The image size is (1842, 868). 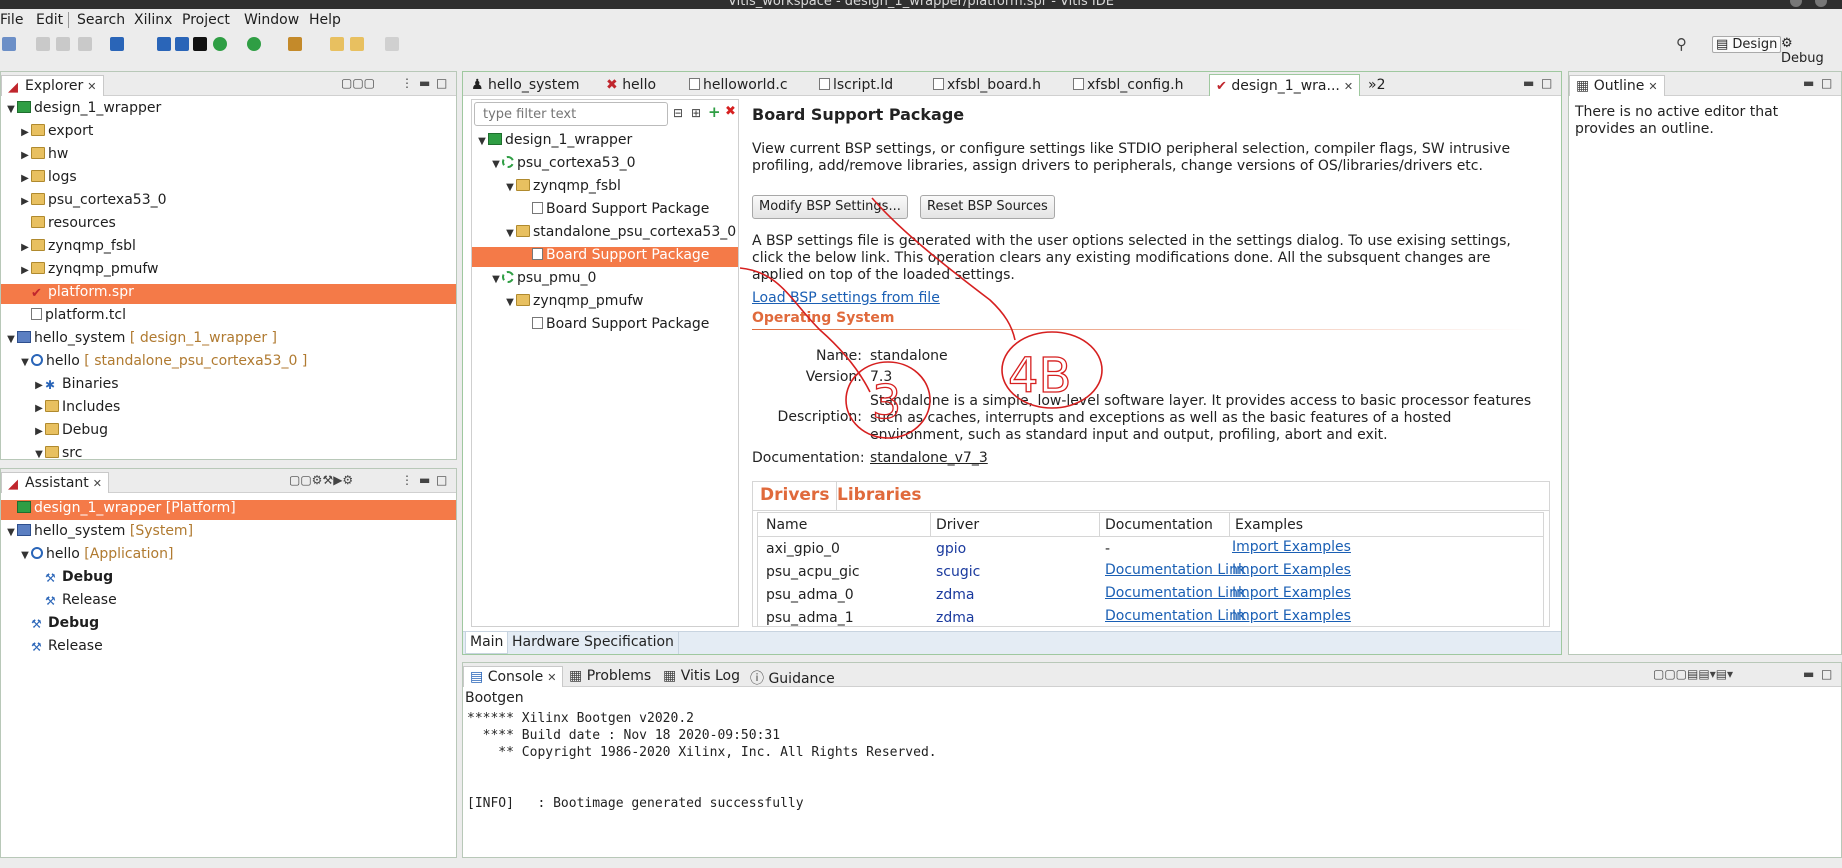 I want to click on connect-icon, so click(x=182, y=44).